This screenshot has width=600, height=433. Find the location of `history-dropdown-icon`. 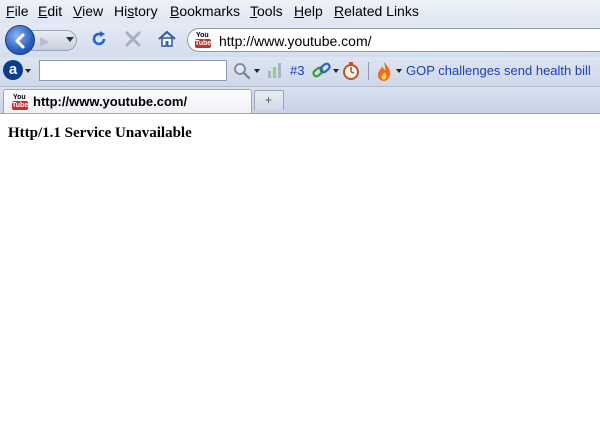

history-dropdown-icon is located at coordinates (70, 39).